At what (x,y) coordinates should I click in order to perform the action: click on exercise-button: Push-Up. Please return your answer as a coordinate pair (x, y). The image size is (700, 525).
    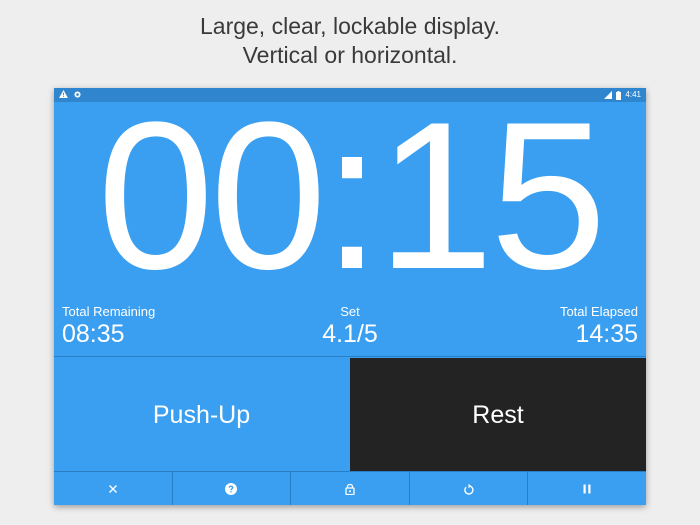
    Looking at the image, I should click on (201, 415).